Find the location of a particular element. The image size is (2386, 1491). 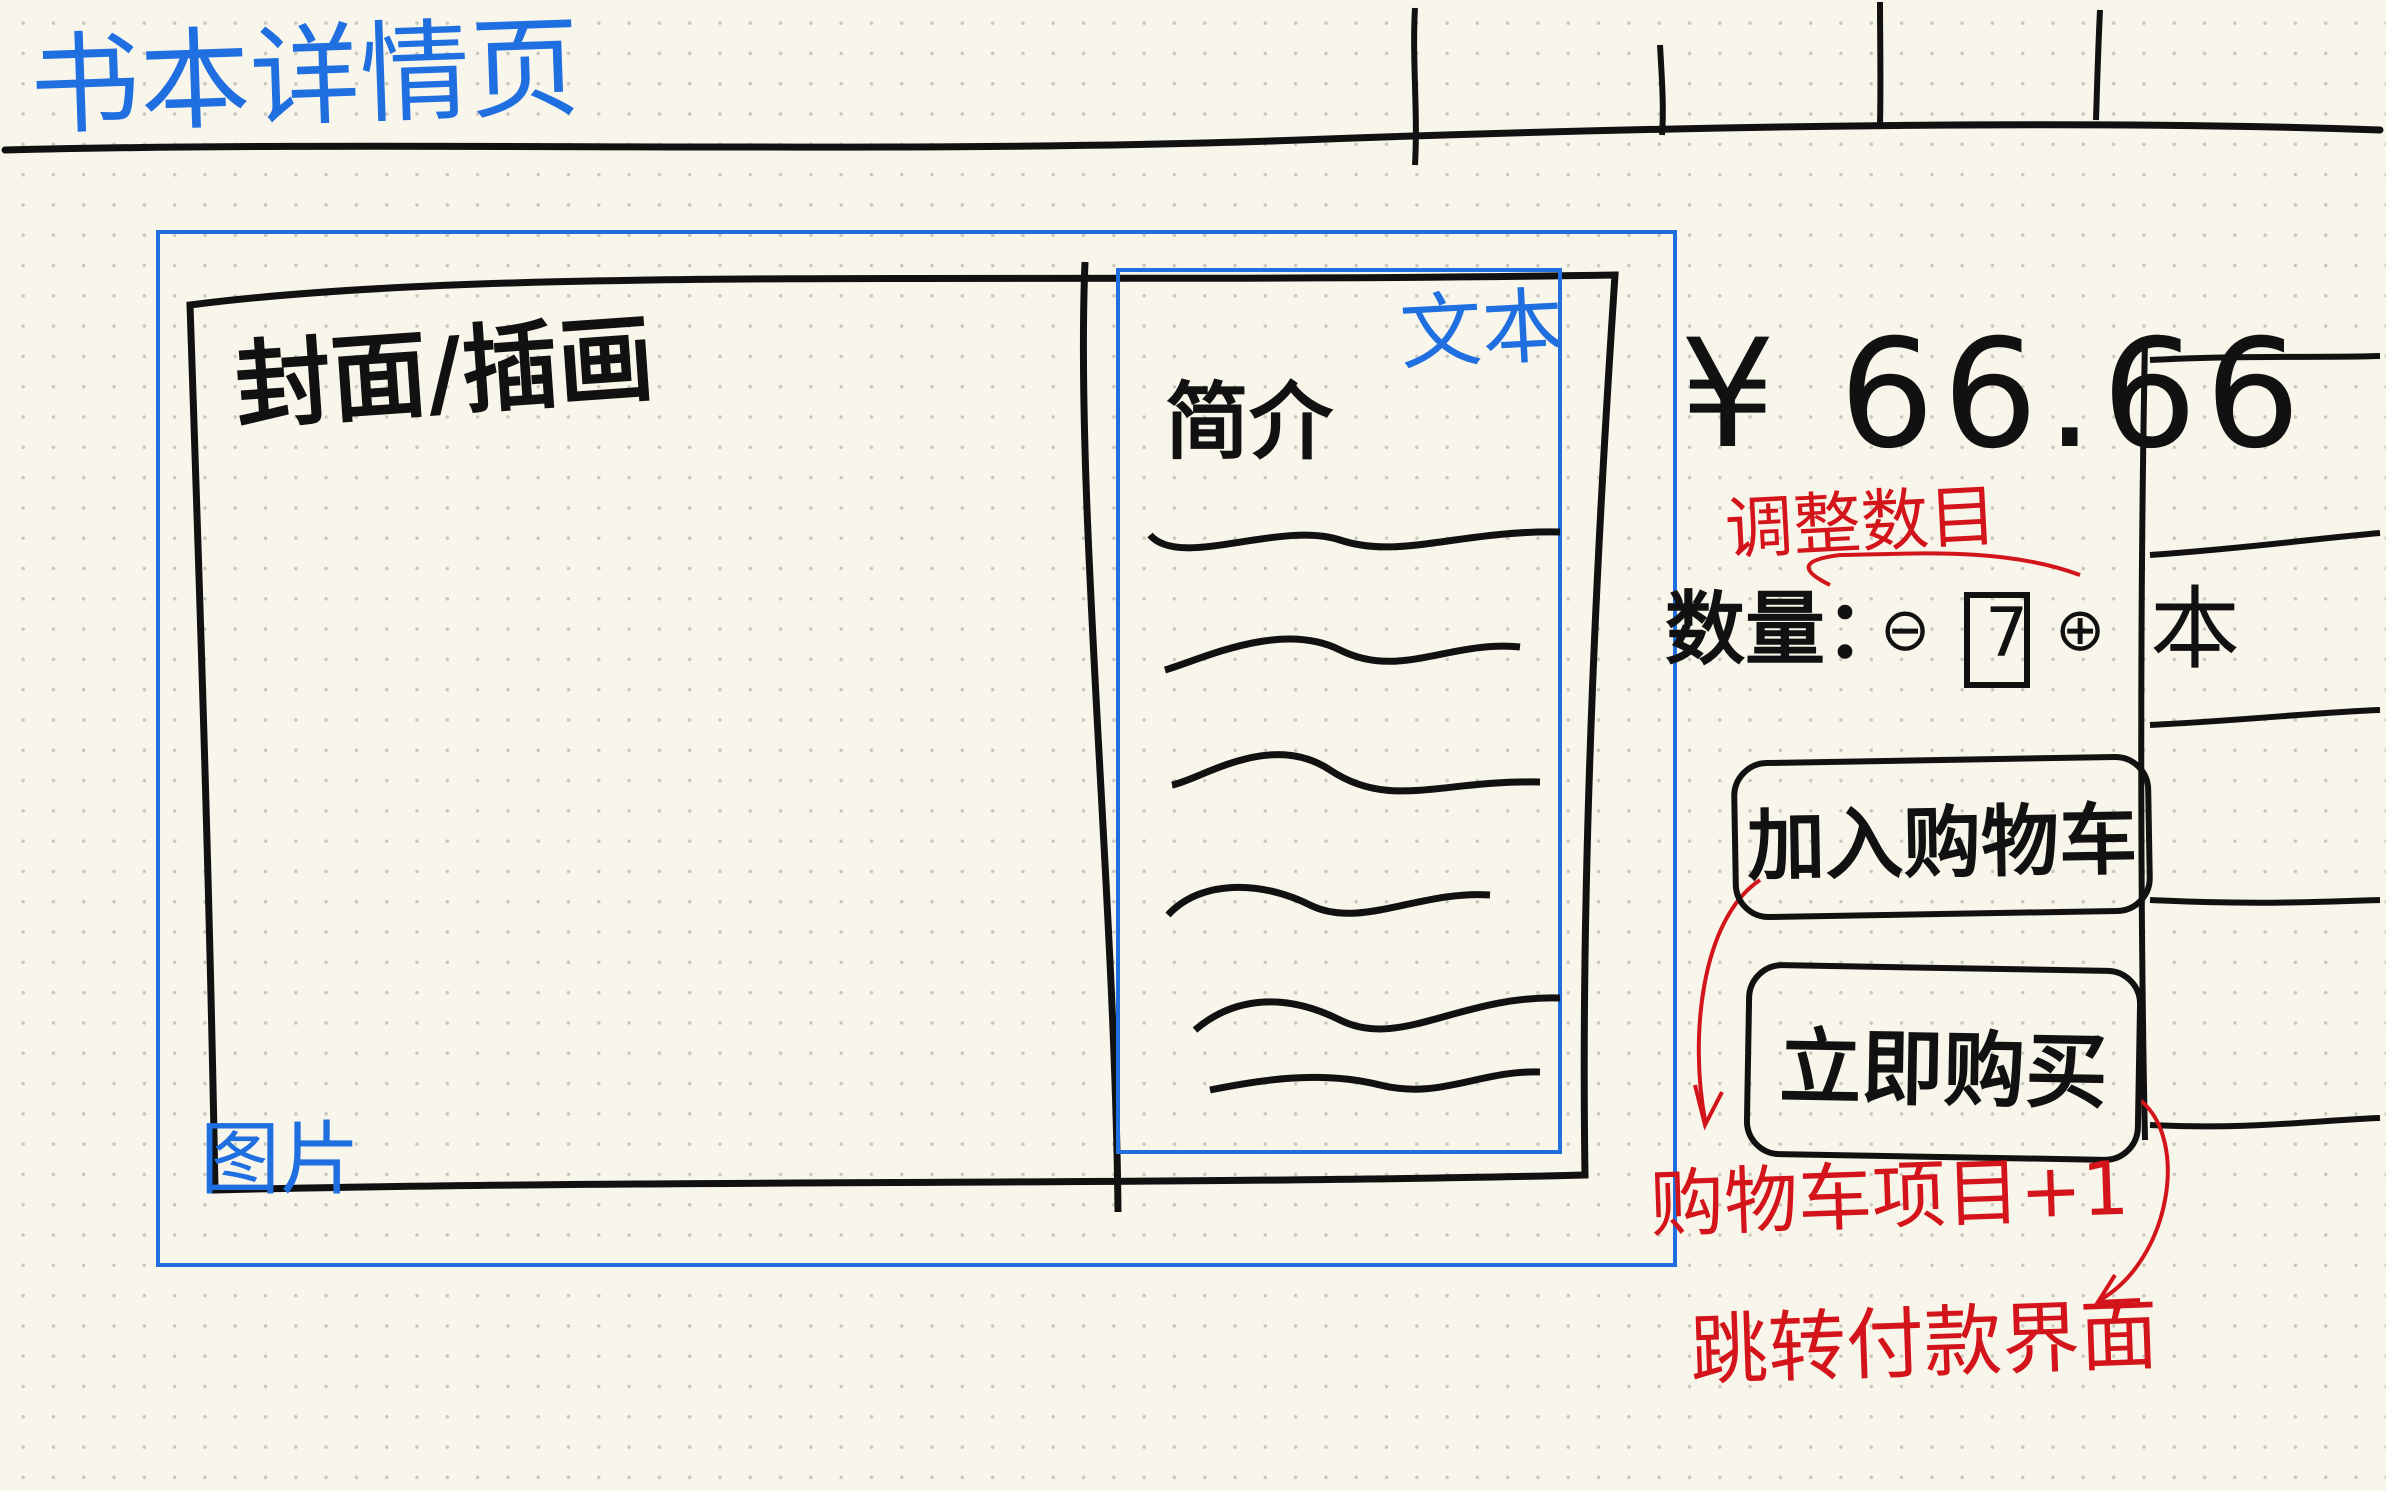

cover-label: 封面/插画 is located at coordinates (444, 373).